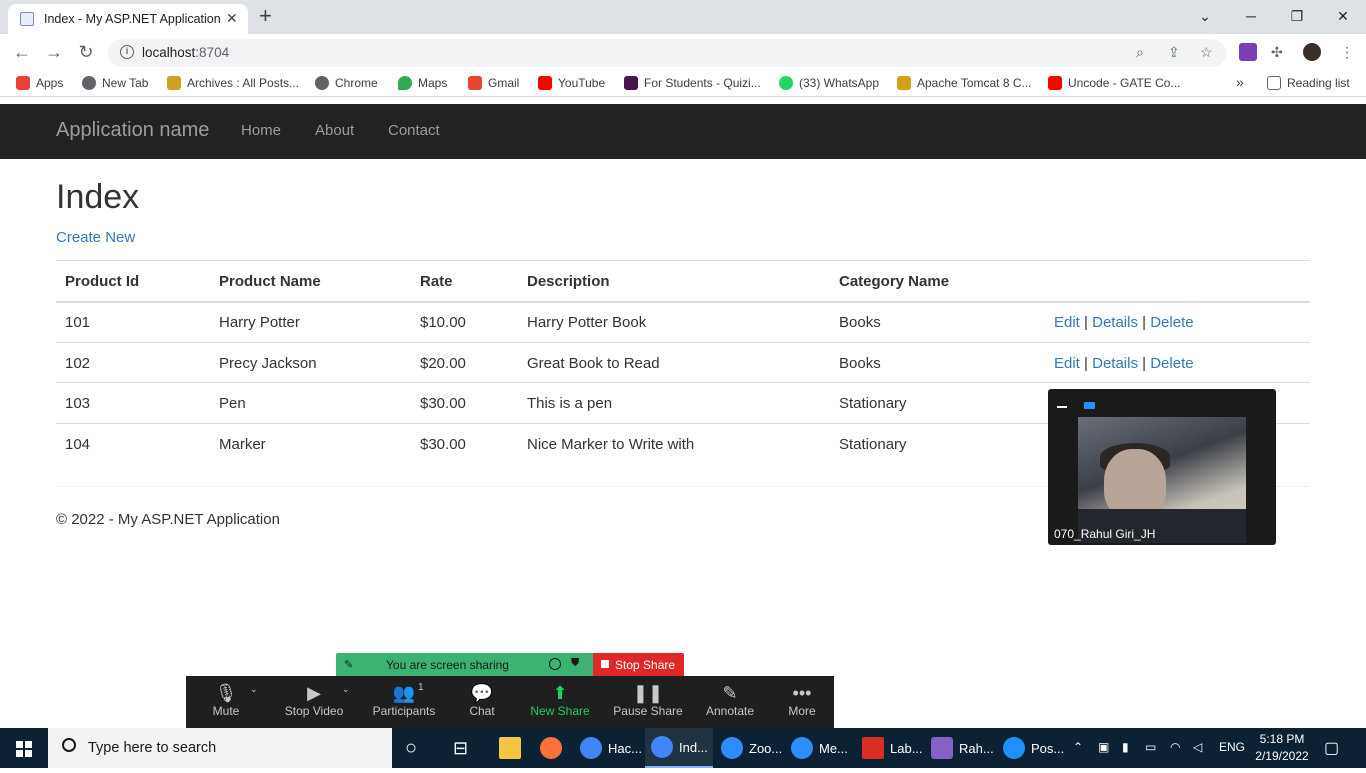  I want to click on nav-contact: Contact, so click(414, 130).